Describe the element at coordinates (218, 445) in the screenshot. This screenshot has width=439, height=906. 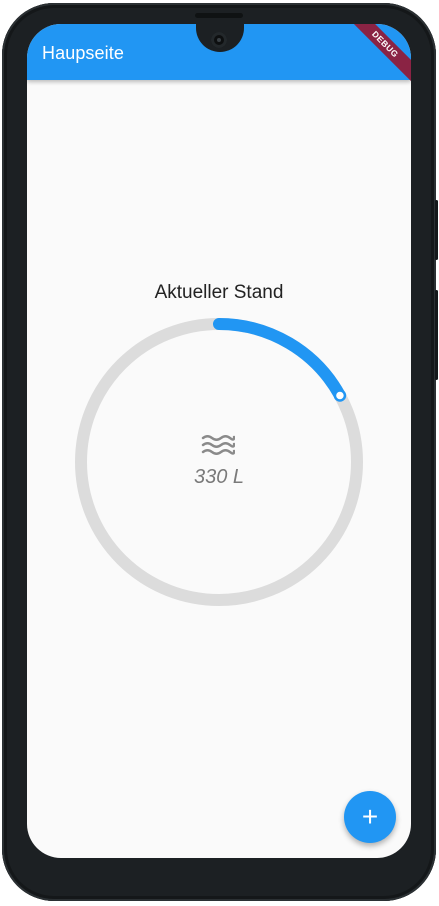
I see `water-waves-icon` at that location.